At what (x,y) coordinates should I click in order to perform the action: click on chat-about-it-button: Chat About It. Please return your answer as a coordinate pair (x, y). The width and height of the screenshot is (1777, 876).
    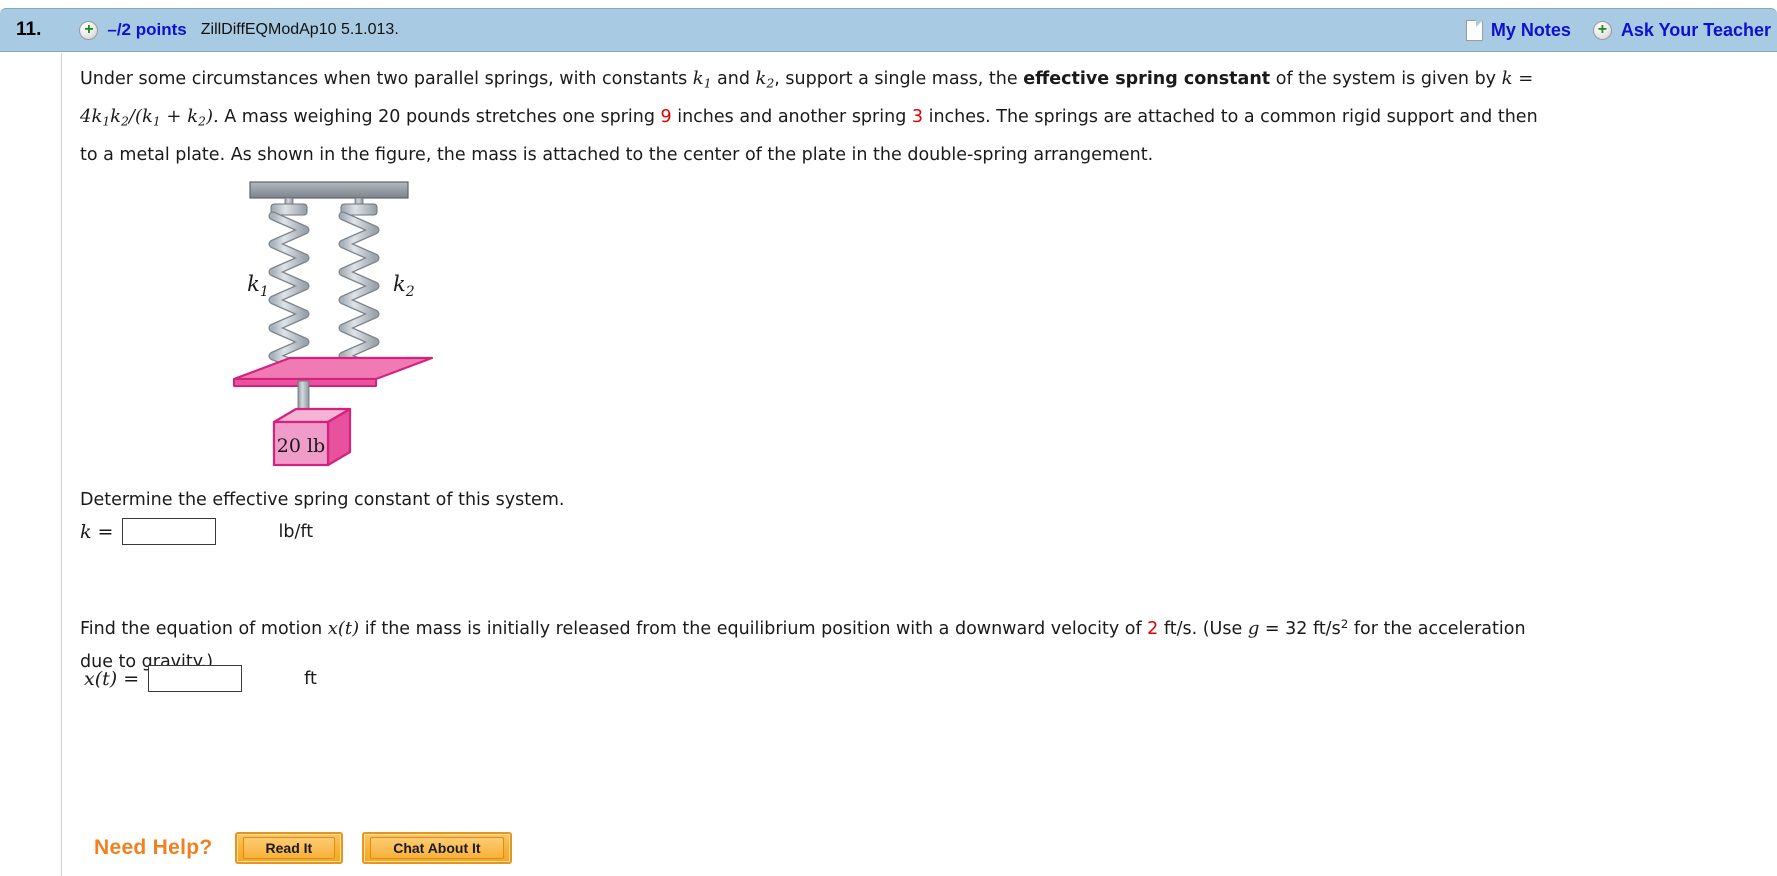
    Looking at the image, I should click on (437, 848).